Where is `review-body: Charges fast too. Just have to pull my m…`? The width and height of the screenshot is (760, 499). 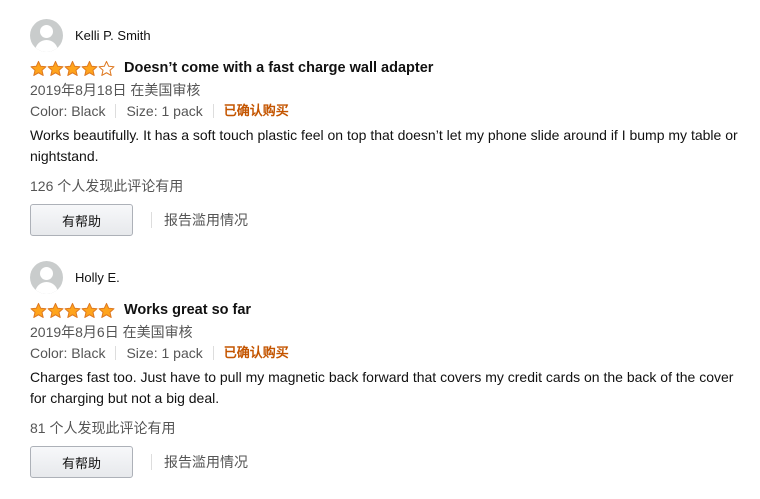 review-body: Charges fast too. Just have to pull my m… is located at coordinates (382, 387).